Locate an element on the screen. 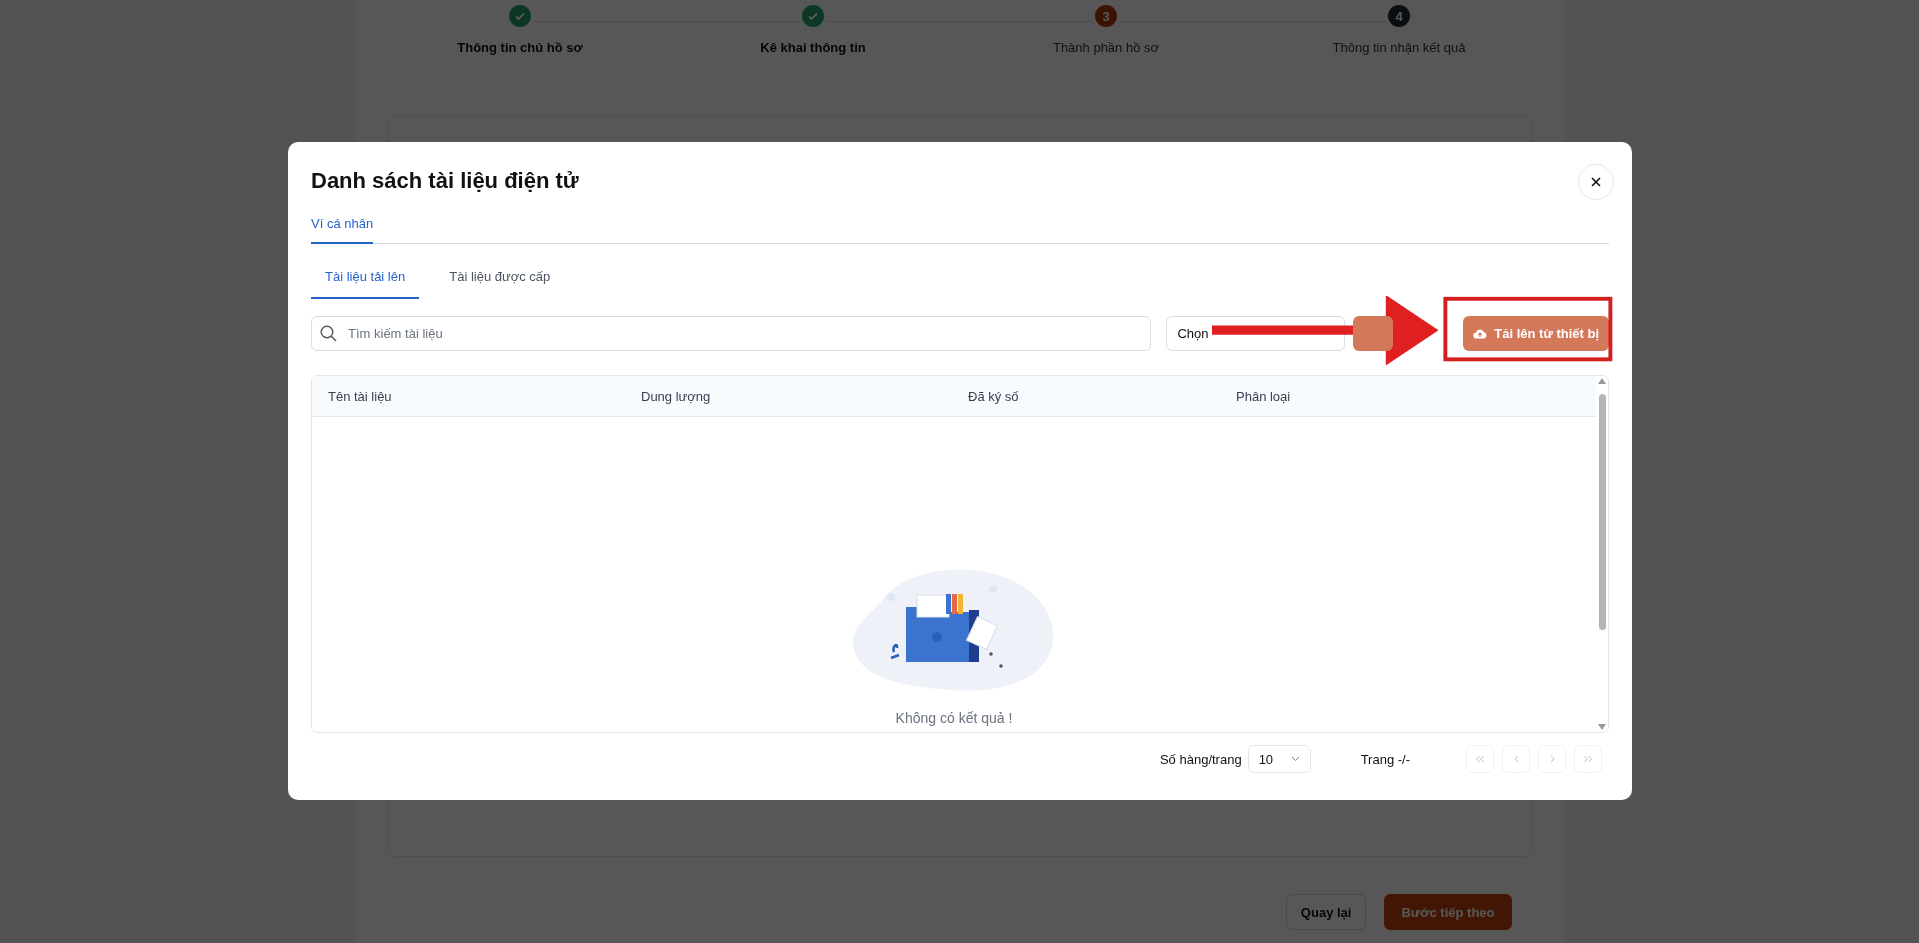  dialog-title: Danh sách tài liệu điện tử is located at coordinates (445, 181).